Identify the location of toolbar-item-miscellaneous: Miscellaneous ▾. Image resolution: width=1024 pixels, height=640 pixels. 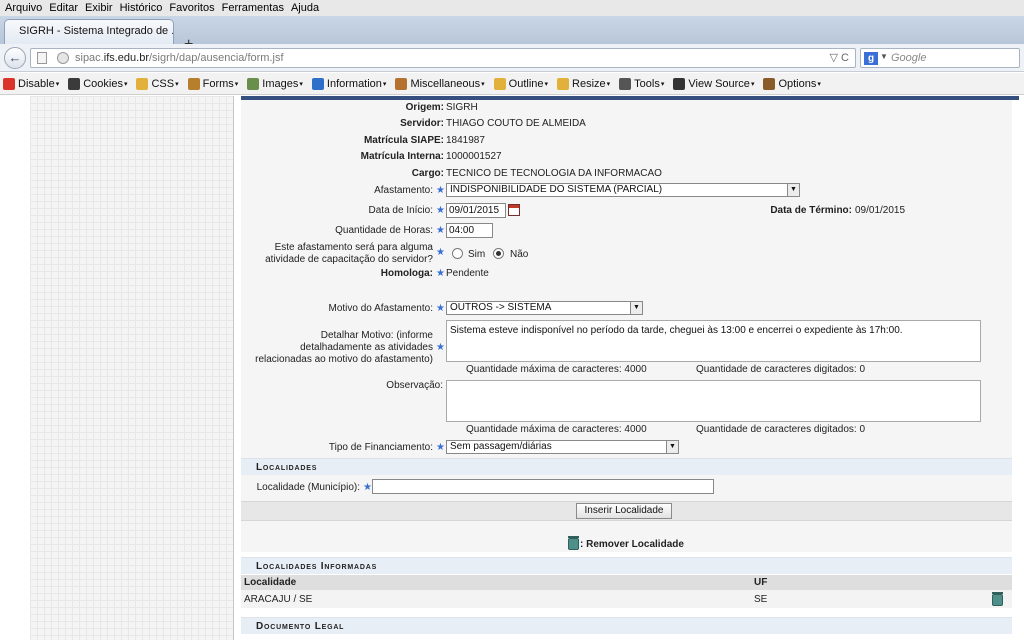
(440, 83).